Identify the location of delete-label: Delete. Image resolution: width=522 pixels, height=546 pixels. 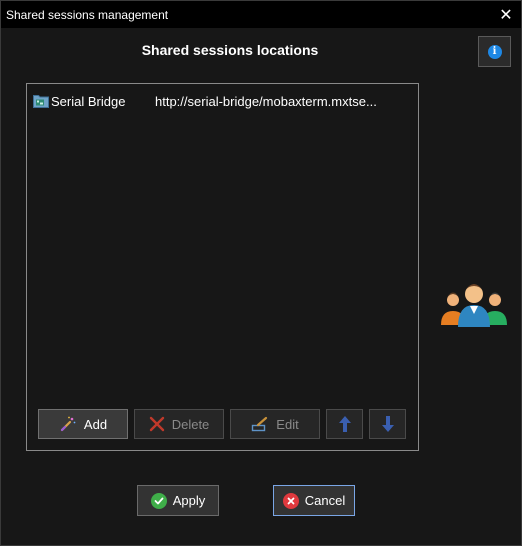
(190, 424).